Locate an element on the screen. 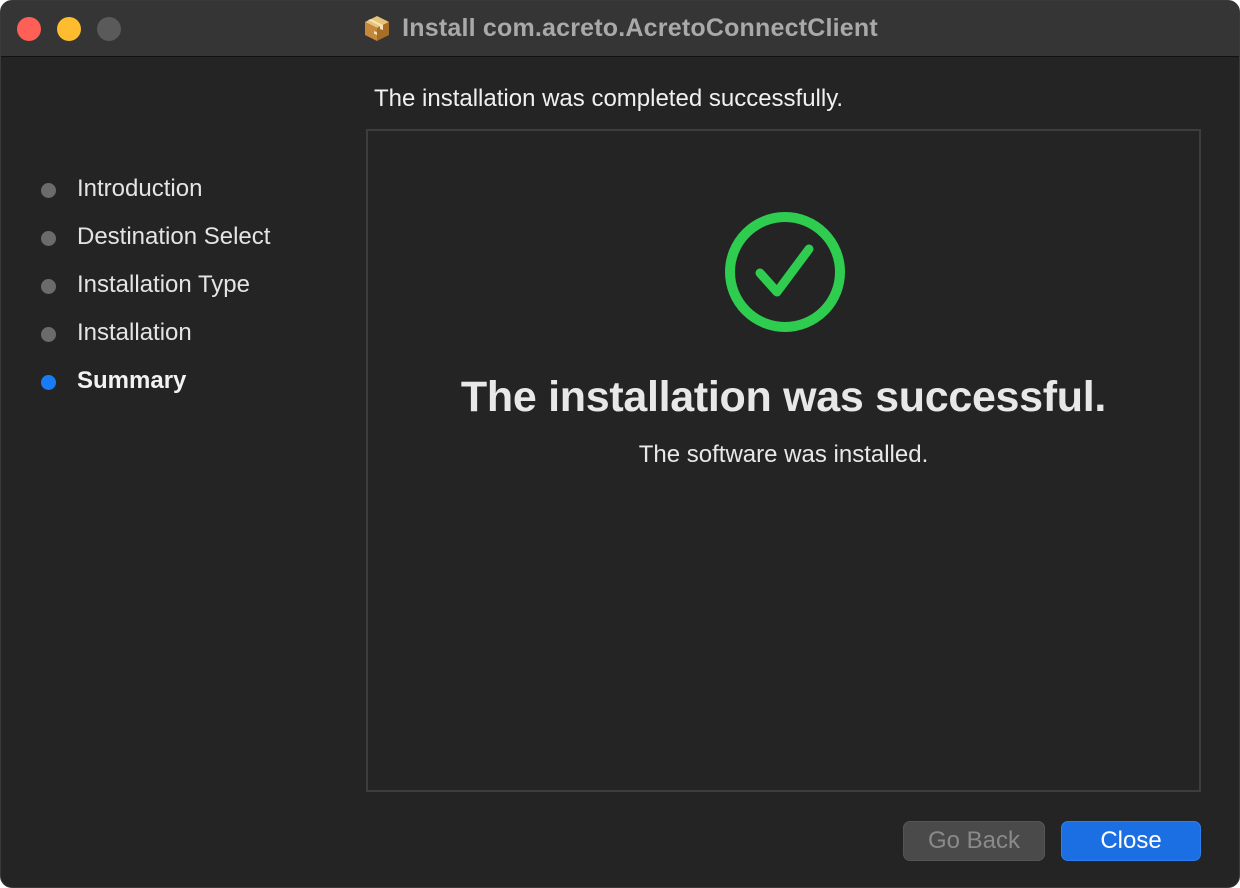 Image resolution: width=1240 pixels, height=888 pixels. step-label: Introduction is located at coordinates (140, 188).